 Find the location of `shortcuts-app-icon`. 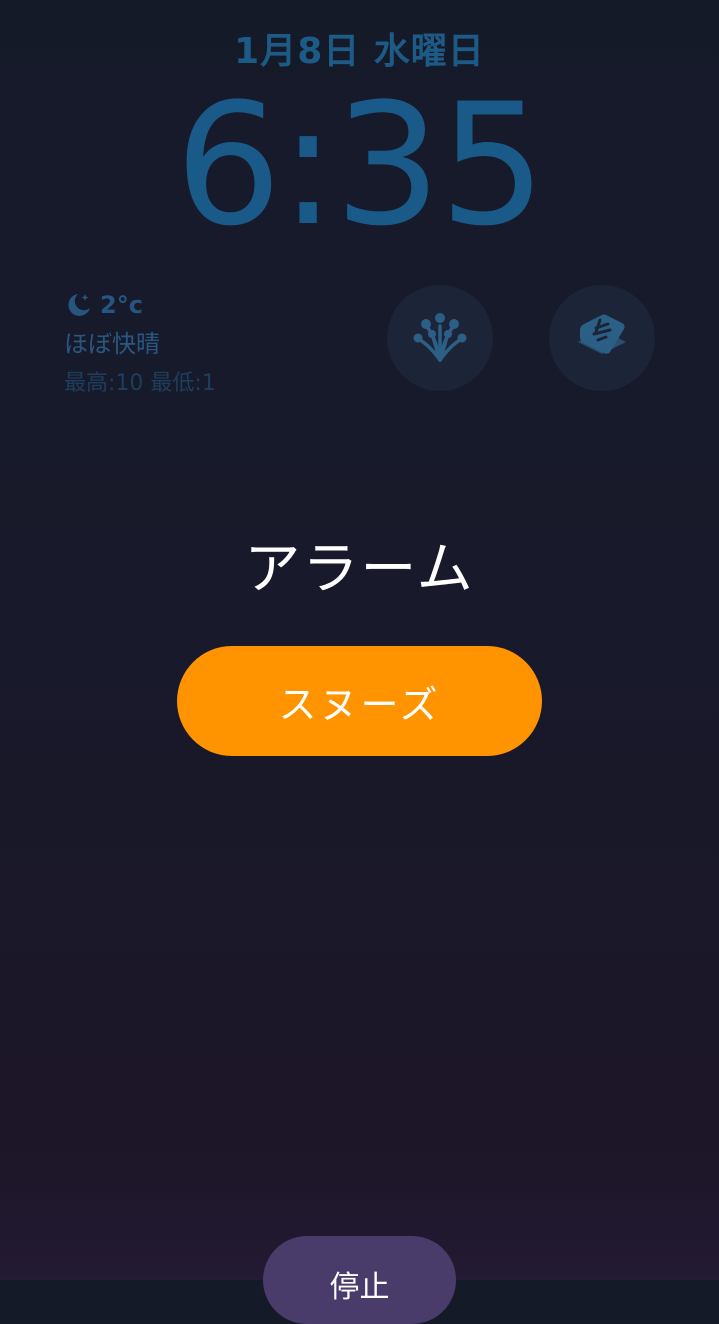

shortcuts-app-icon is located at coordinates (602, 338).